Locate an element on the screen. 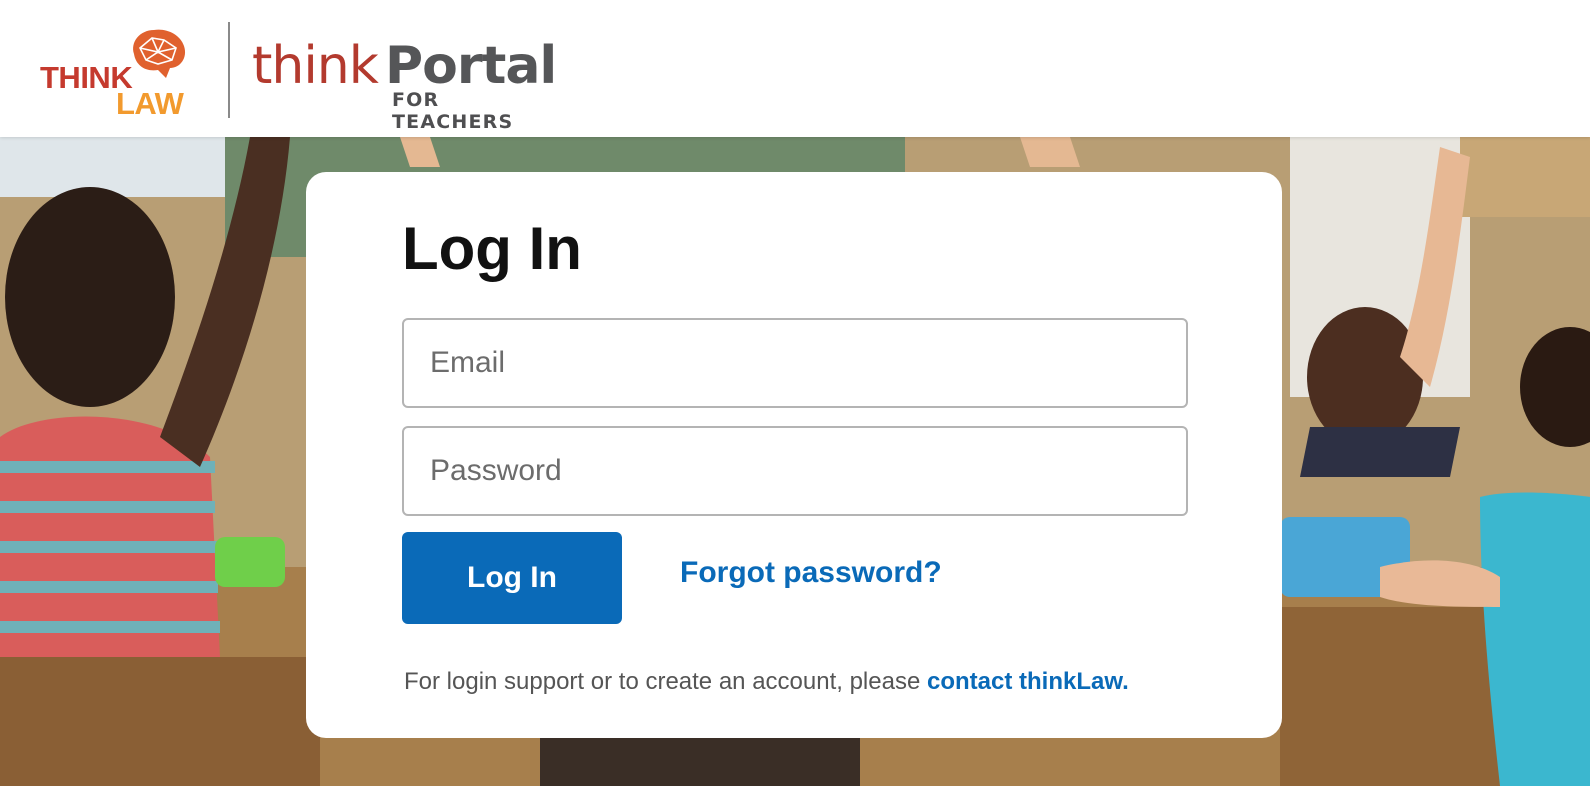 This screenshot has width=1590, height=786. portal-subtitle: FOR TEACHERS is located at coordinates (453, 111).